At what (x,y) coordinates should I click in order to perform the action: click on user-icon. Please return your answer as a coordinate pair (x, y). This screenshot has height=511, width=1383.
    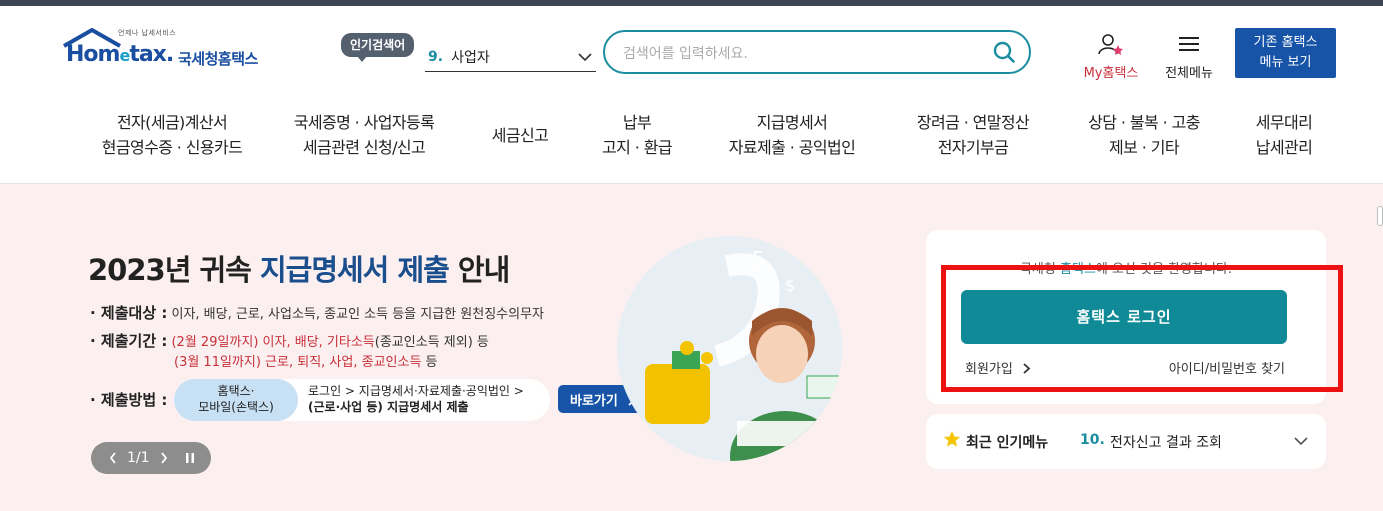
    Looking at the image, I should click on (1110, 44).